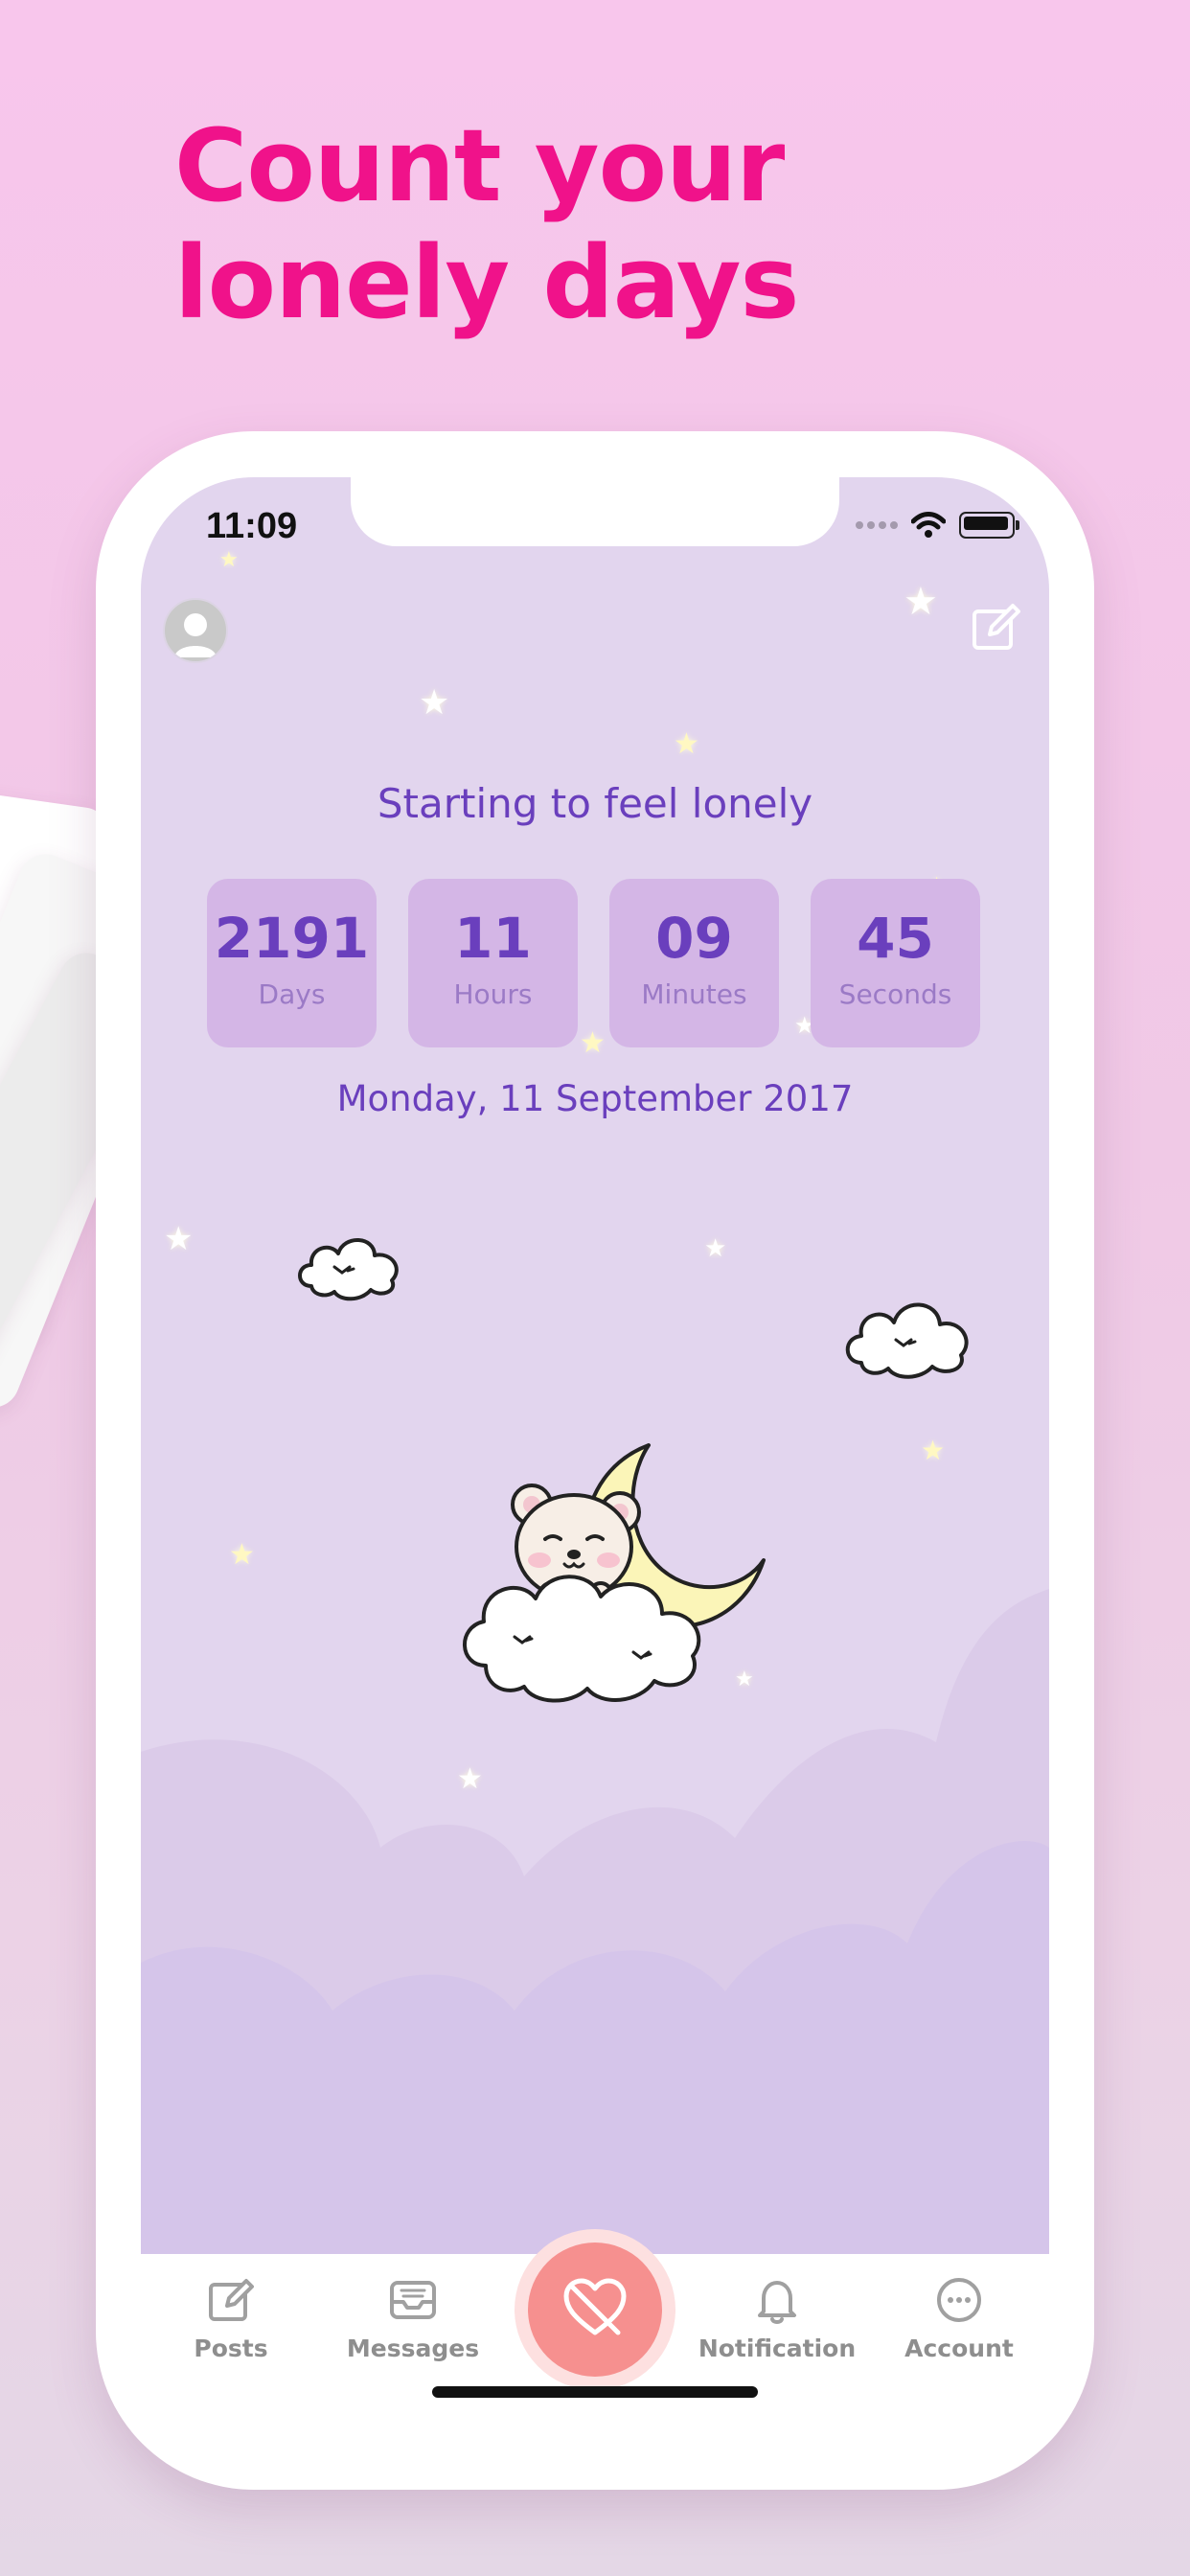 The width and height of the screenshot is (1190, 2576). What do you see at coordinates (292, 994) in the screenshot?
I see `counter-unit: Days` at bounding box center [292, 994].